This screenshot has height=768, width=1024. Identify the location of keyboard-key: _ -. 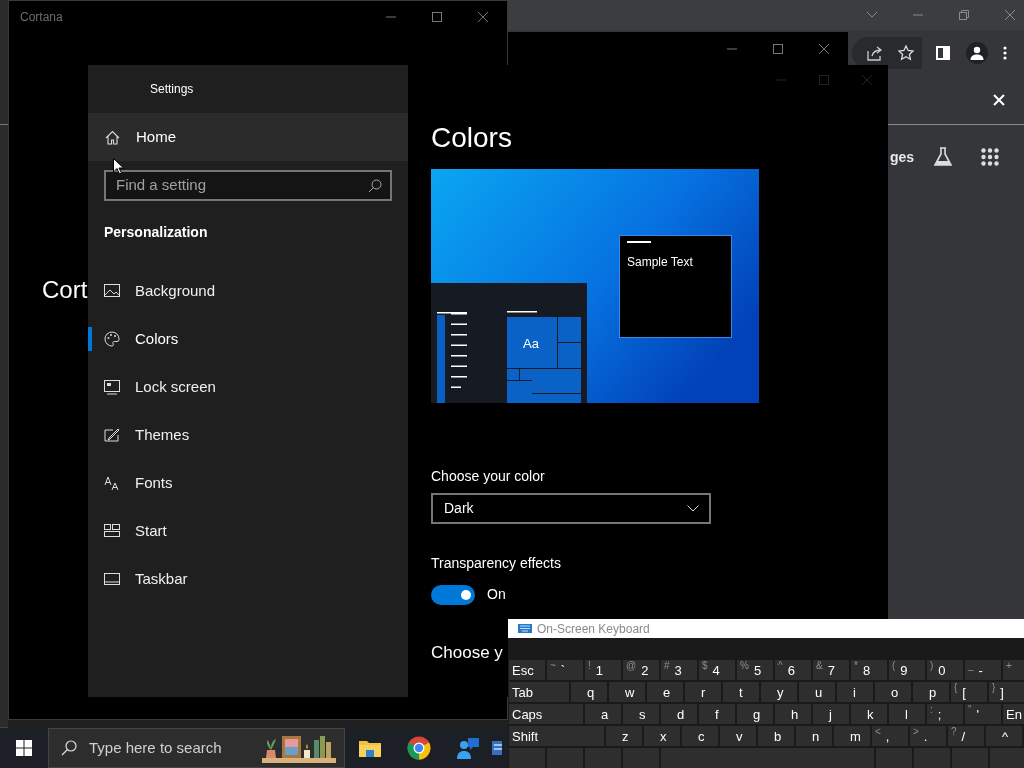
(983, 670).